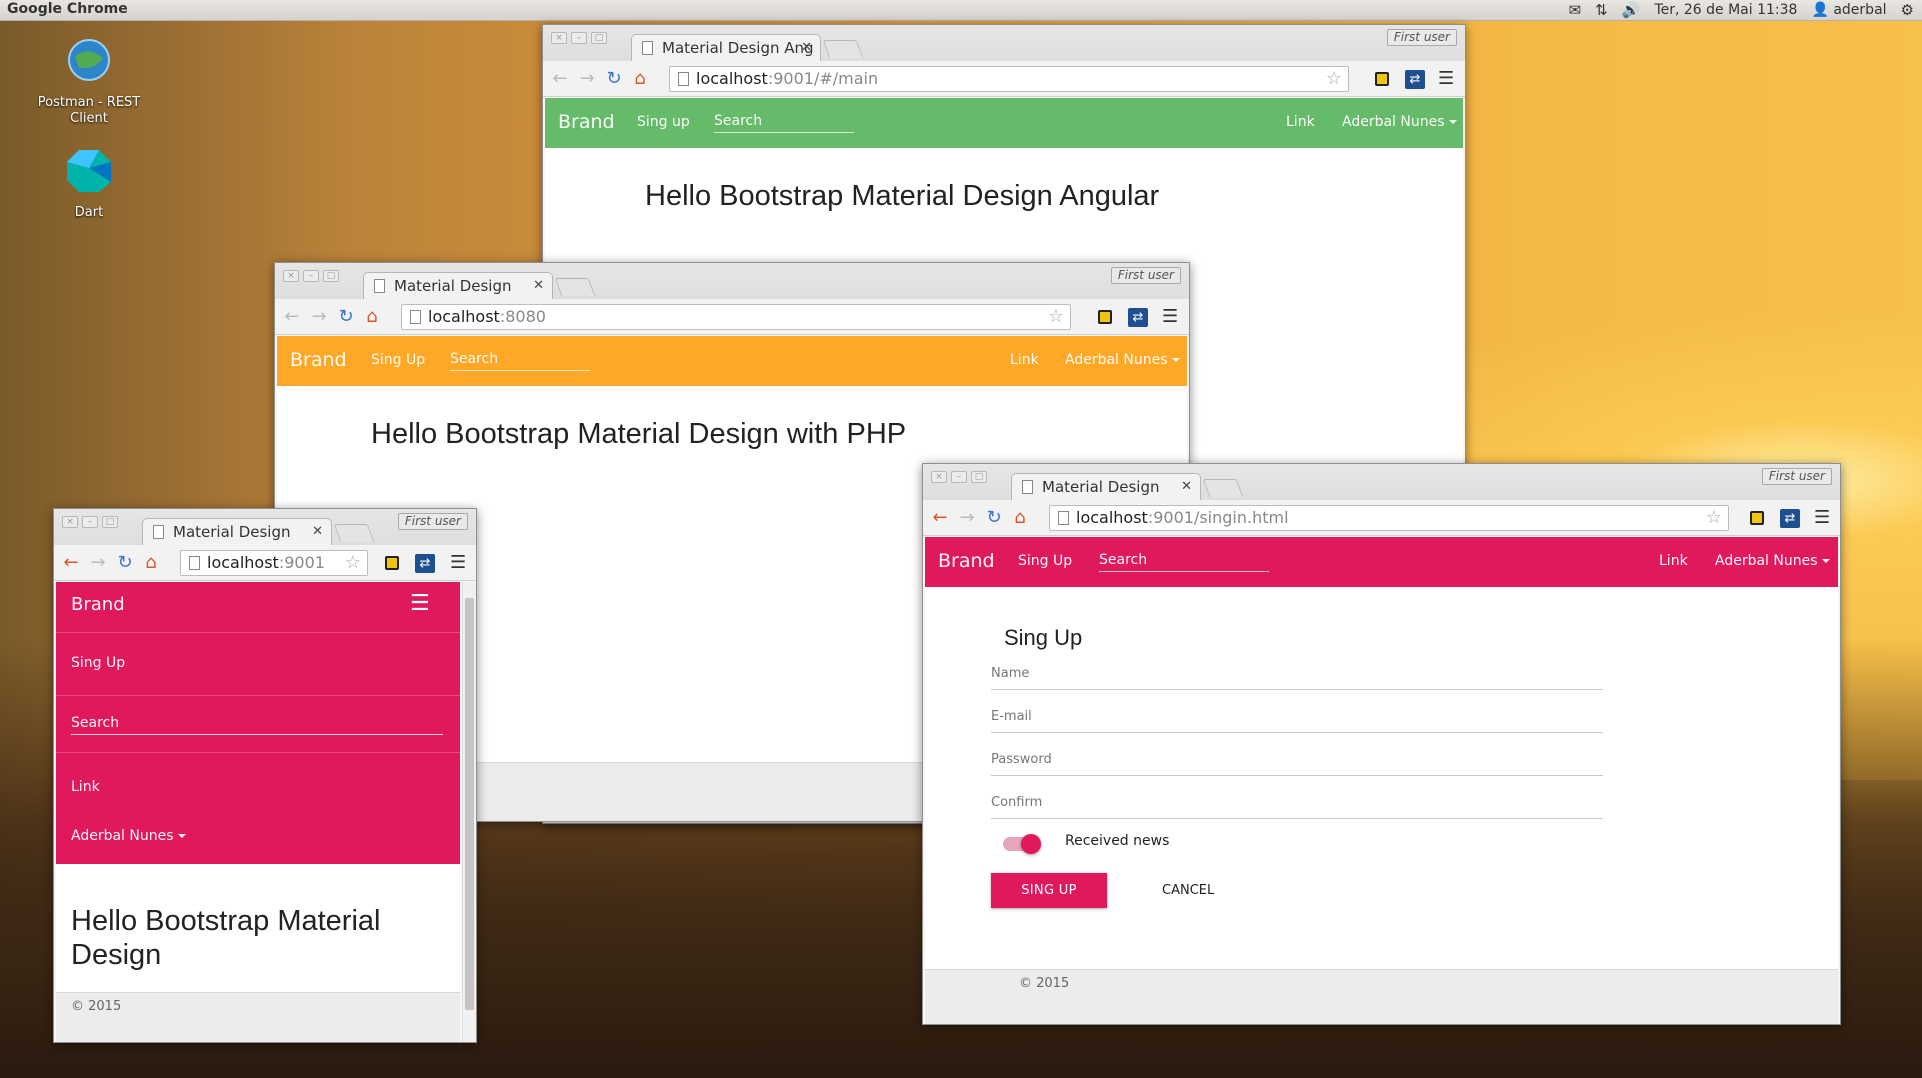 The image size is (1922, 1078). I want to click on user-menu: 👤 aderbal, so click(1848, 10).